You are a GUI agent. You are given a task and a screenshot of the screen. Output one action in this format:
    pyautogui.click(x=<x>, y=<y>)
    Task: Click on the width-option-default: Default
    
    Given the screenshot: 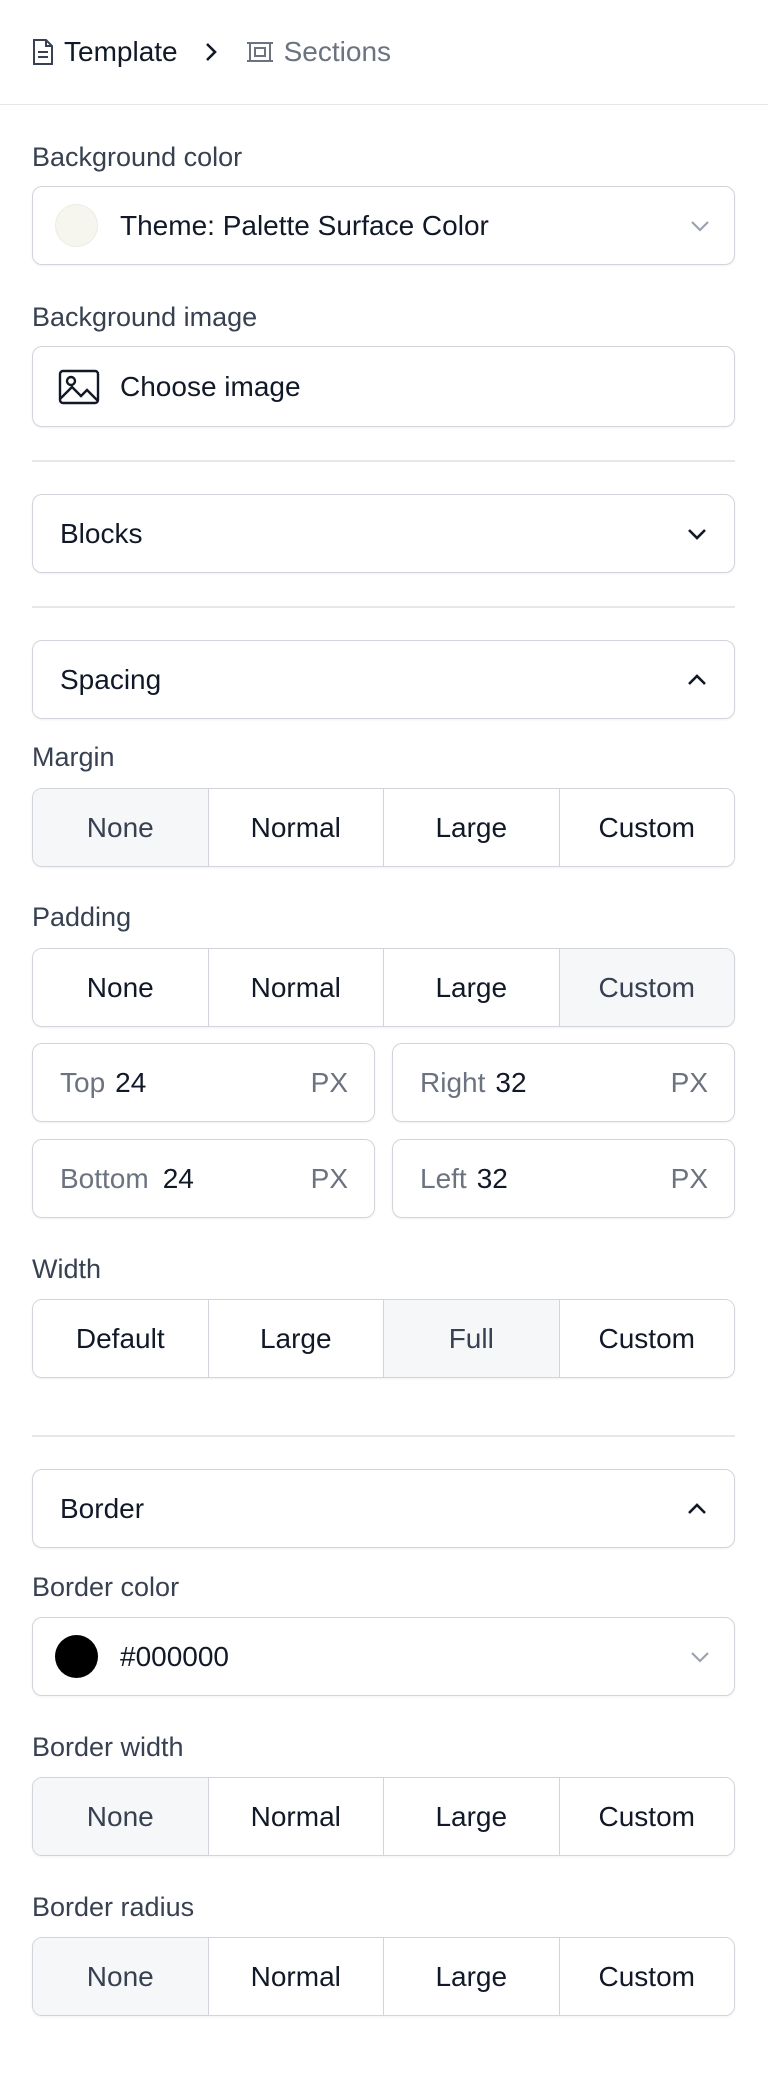 What is the action you would take?
    pyautogui.click(x=121, y=1338)
    